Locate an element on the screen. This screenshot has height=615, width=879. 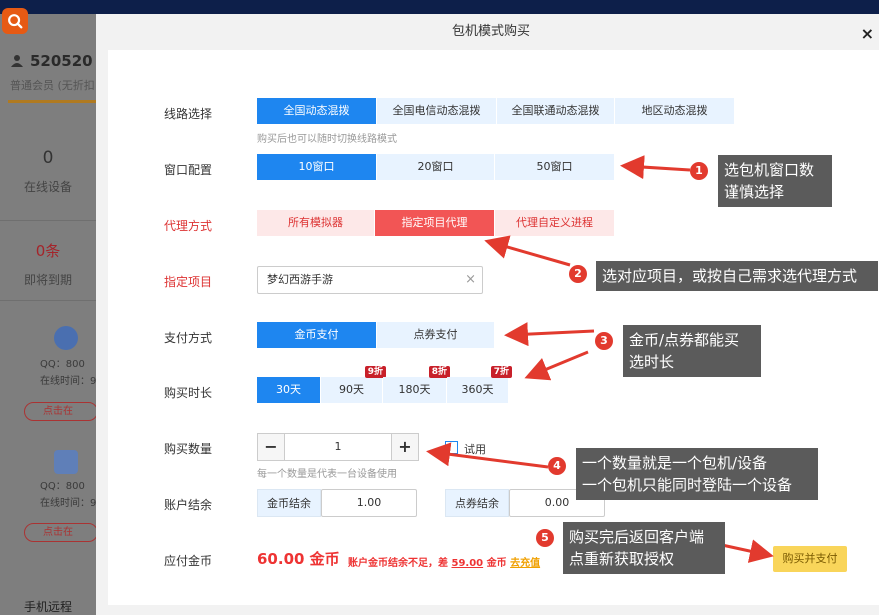
total-amount: 60.00 金币 is located at coordinates (298, 559).